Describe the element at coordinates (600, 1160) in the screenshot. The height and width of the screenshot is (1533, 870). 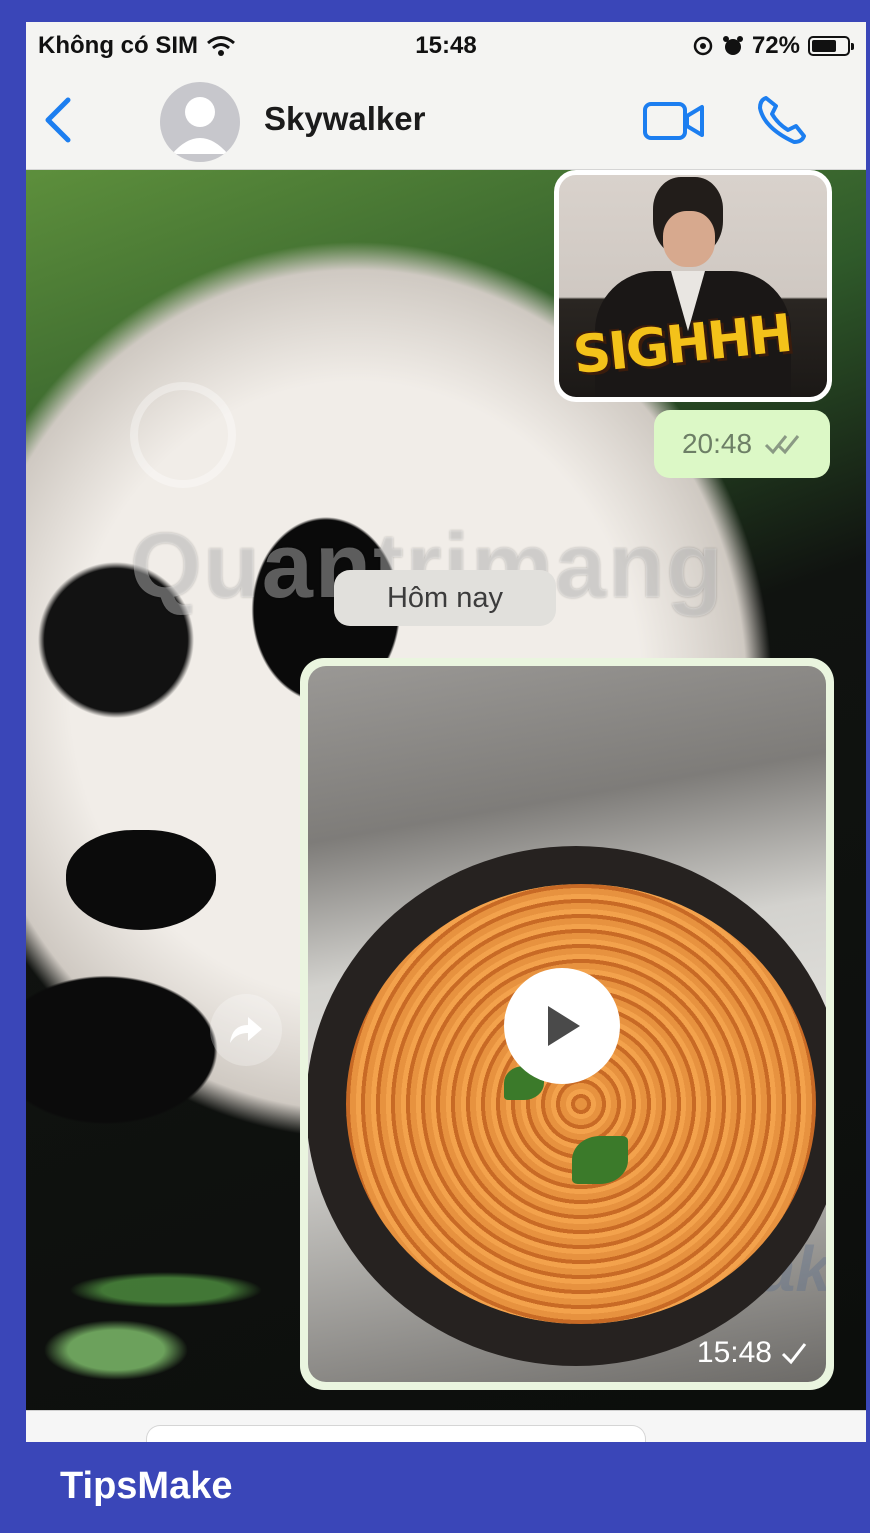
I see `video-herb` at that location.